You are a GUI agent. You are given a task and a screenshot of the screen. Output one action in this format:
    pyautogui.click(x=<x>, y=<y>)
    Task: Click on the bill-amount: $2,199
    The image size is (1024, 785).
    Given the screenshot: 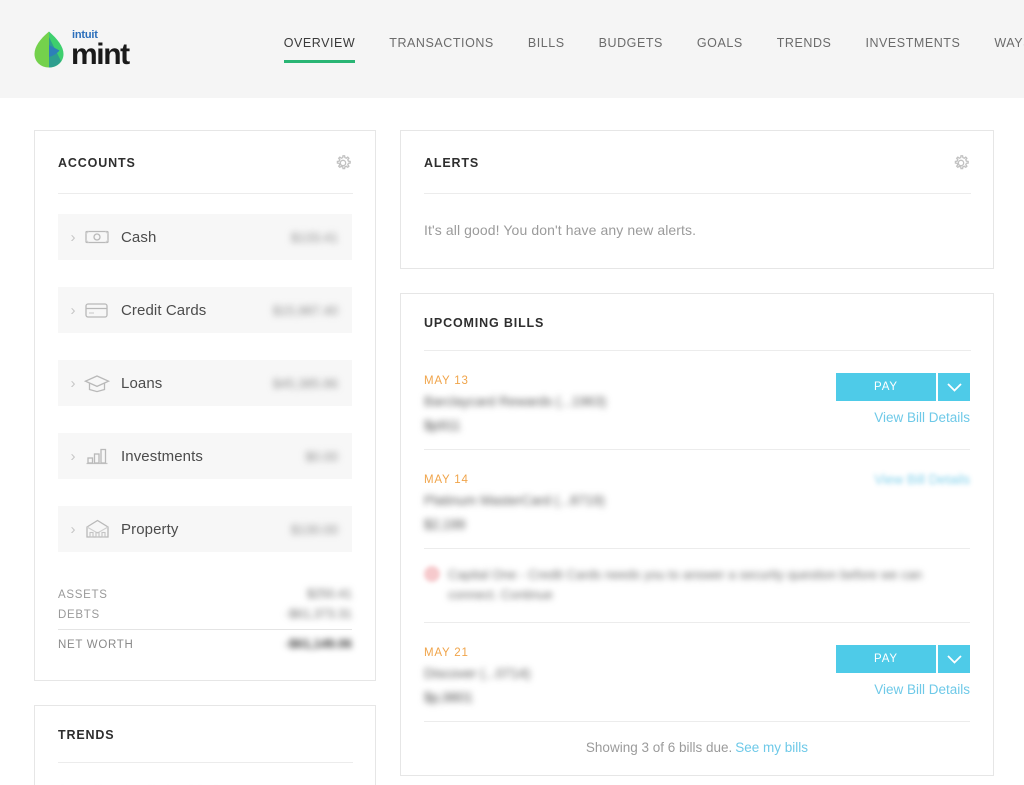 What is the action you would take?
    pyautogui.click(x=445, y=524)
    